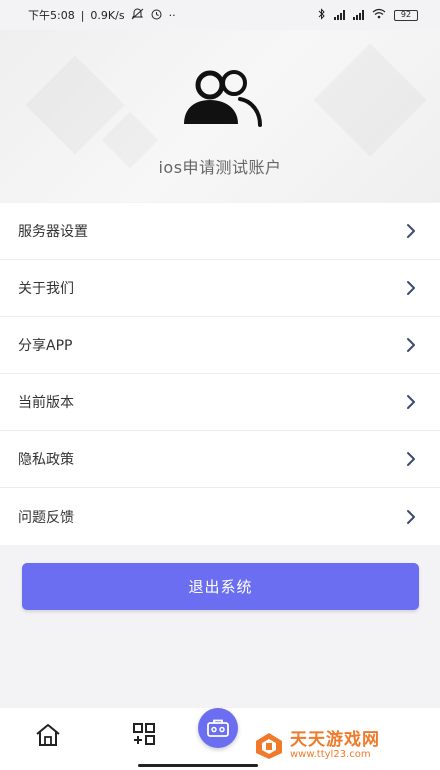 The height and width of the screenshot is (770, 440). I want to click on home-icon, so click(48, 735).